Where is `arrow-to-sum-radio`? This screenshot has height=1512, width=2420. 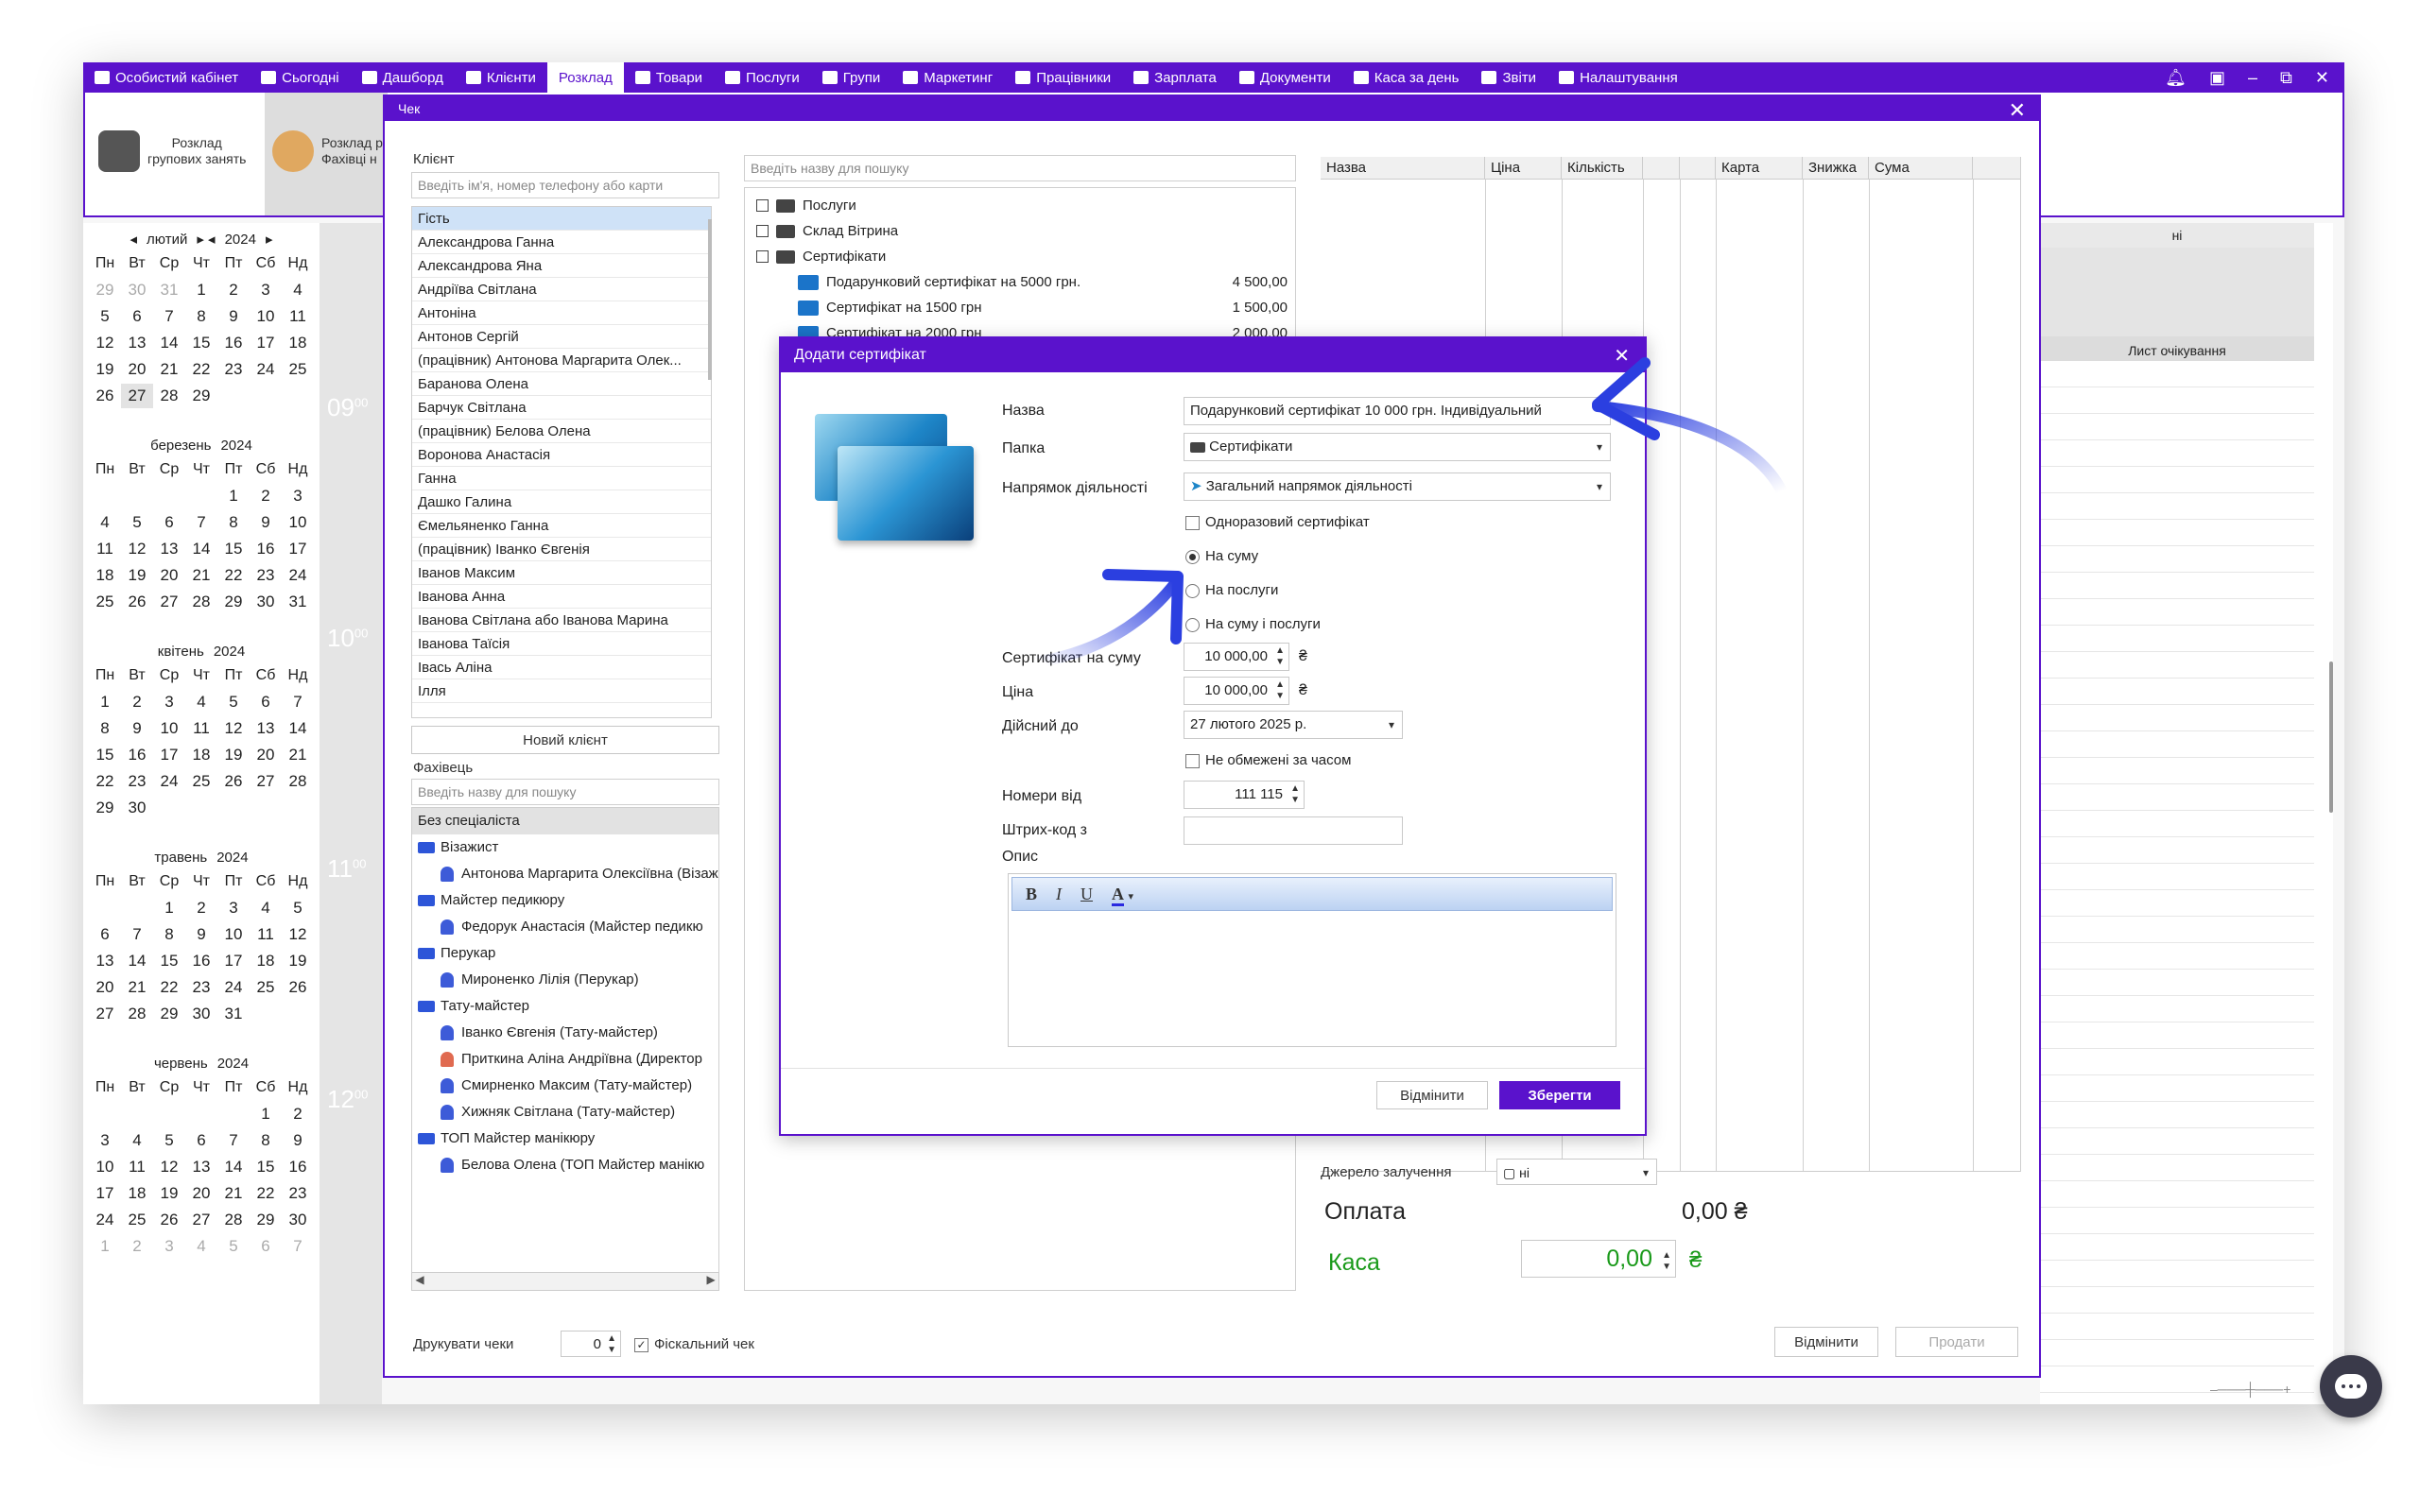 arrow-to-sum-radio is located at coordinates (1109, 618).